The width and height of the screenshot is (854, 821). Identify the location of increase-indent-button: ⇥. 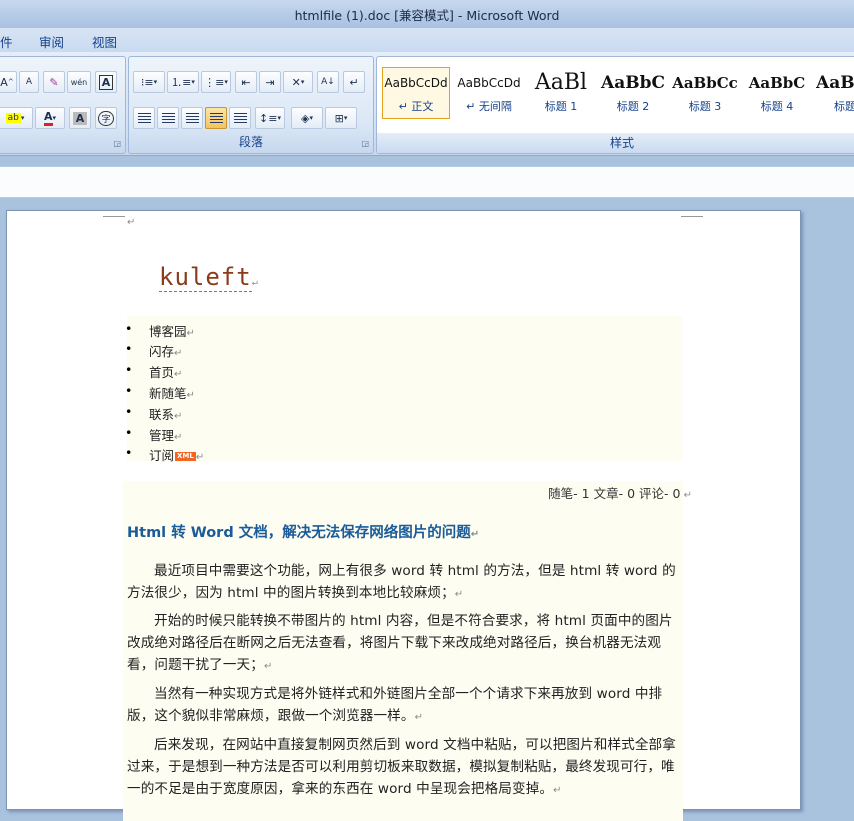
(270, 82).